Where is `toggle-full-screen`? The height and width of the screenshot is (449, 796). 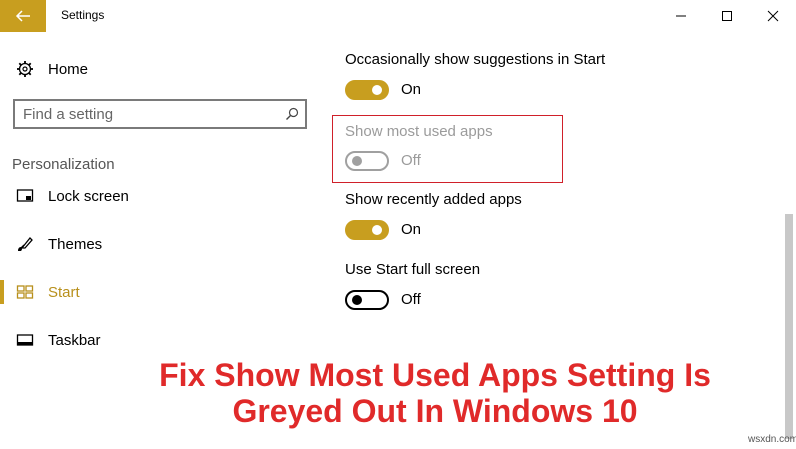 toggle-full-screen is located at coordinates (367, 300).